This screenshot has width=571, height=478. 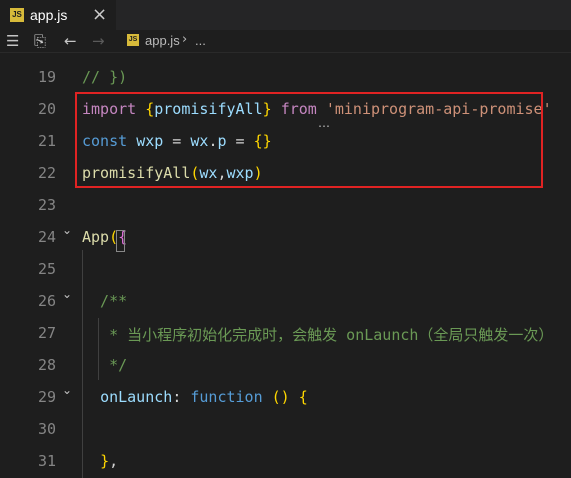 What do you see at coordinates (285, 15) in the screenshot?
I see `tab-bar: JS app.js ×` at bounding box center [285, 15].